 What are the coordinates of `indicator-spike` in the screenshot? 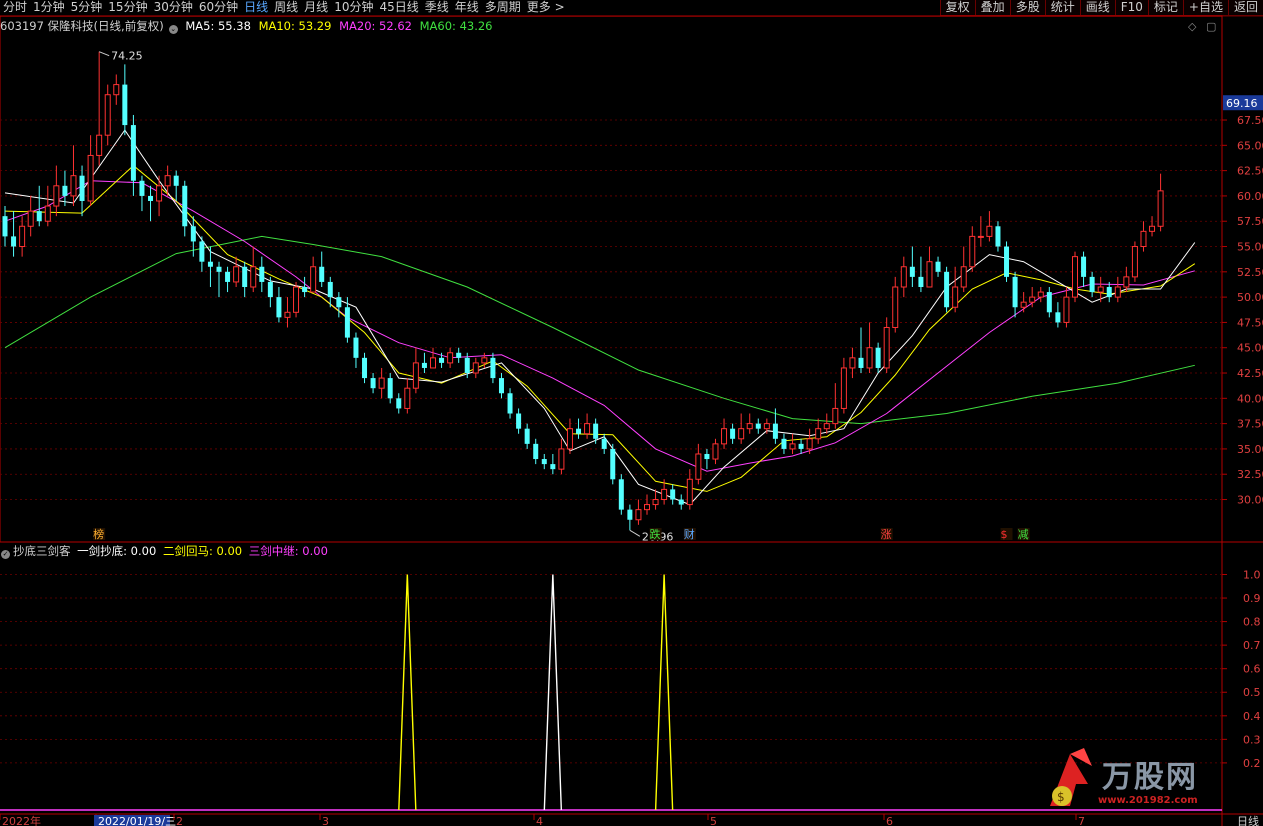 It's located at (553, 692).